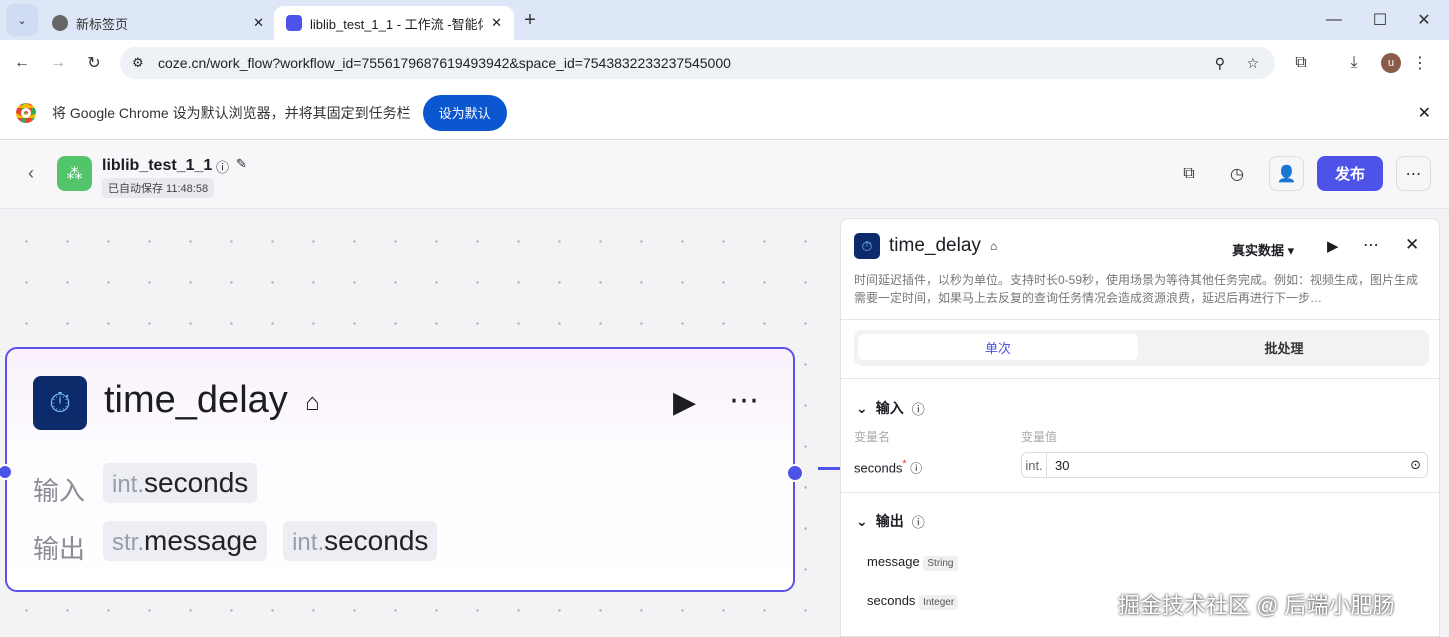 This screenshot has height=637, width=1449. Describe the element at coordinates (829, 468) in the screenshot. I see `connection-line` at that location.